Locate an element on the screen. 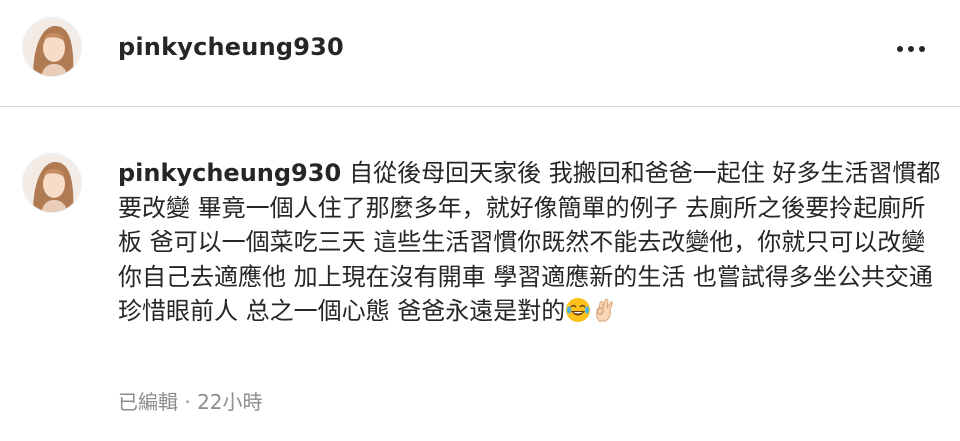  profile-avatar is located at coordinates (52, 47).